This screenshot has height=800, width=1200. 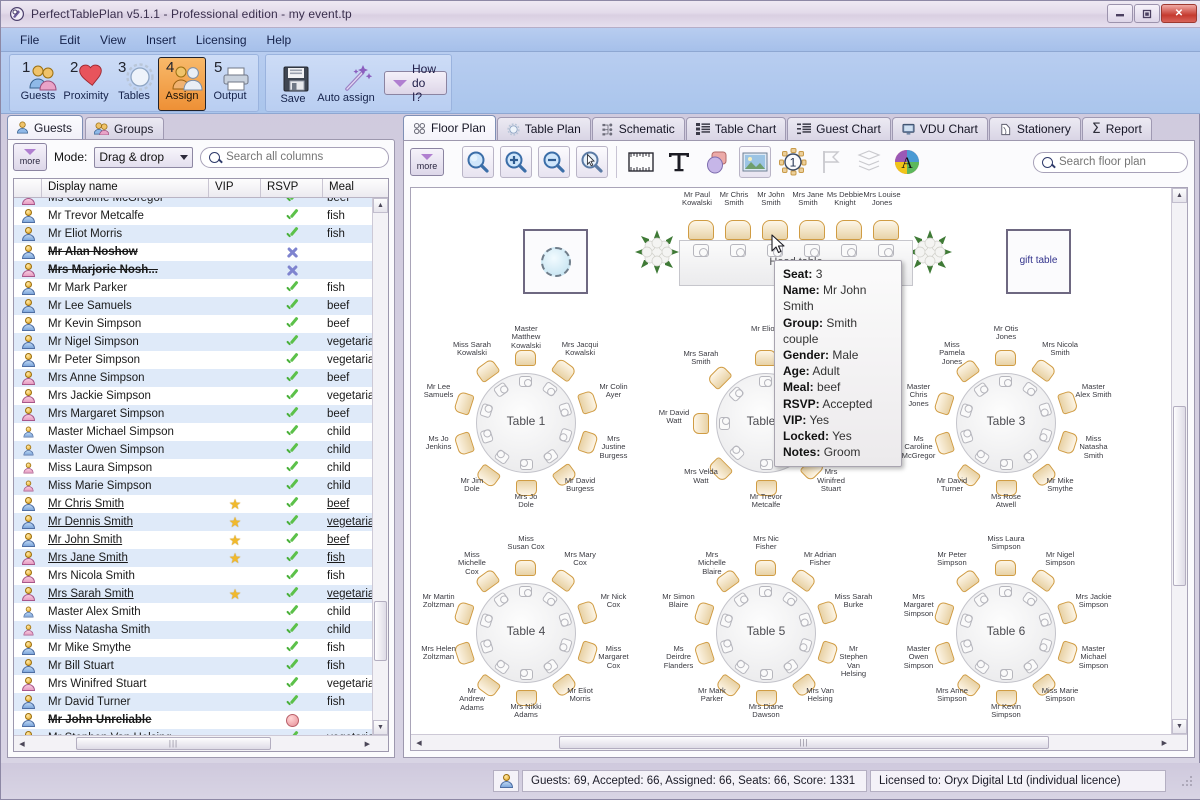 I want to click on guest-display-name: Mr Peter Simpson, so click(x=125, y=360).